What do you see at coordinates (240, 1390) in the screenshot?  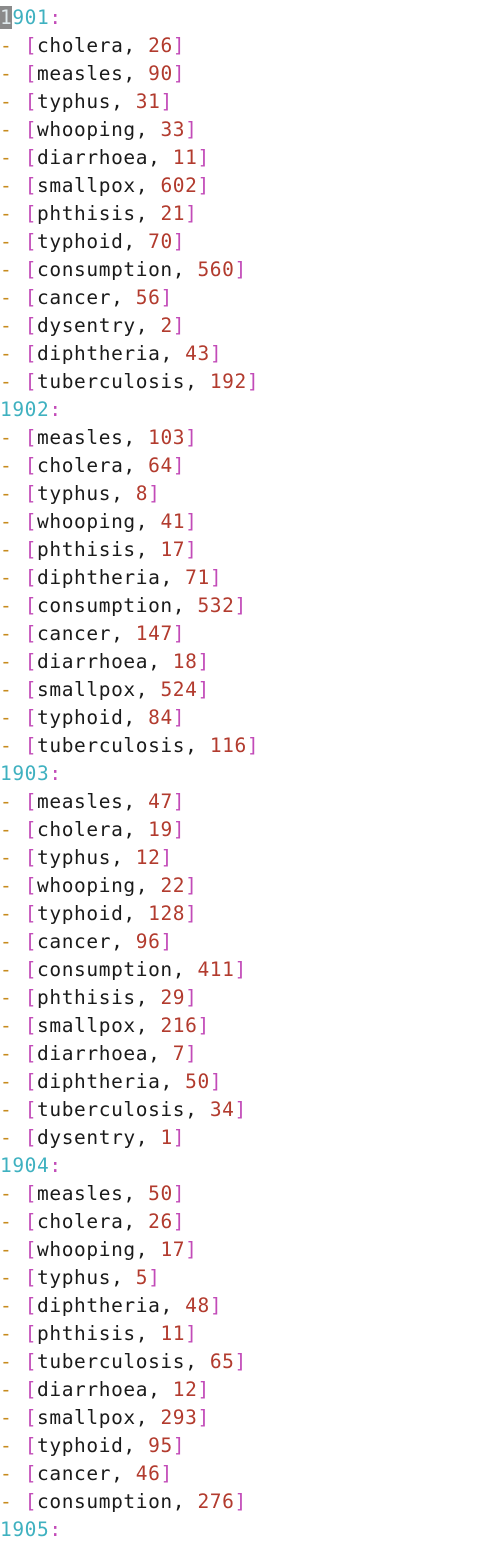 I see `list-item: - [diarrhoea, 12]` at bounding box center [240, 1390].